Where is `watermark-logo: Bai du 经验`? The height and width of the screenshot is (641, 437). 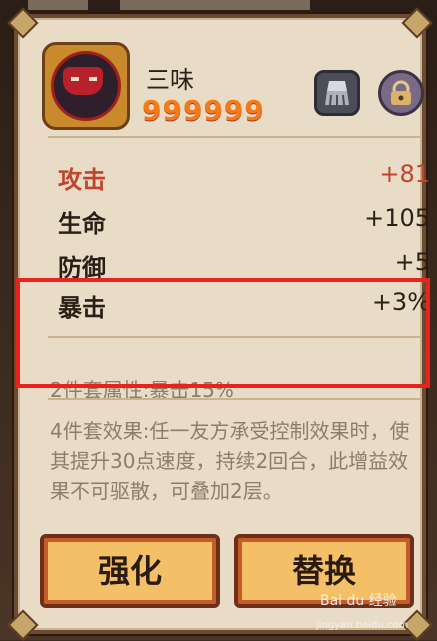 watermark-logo: Bai du 经验 is located at coordinates (358, 601).